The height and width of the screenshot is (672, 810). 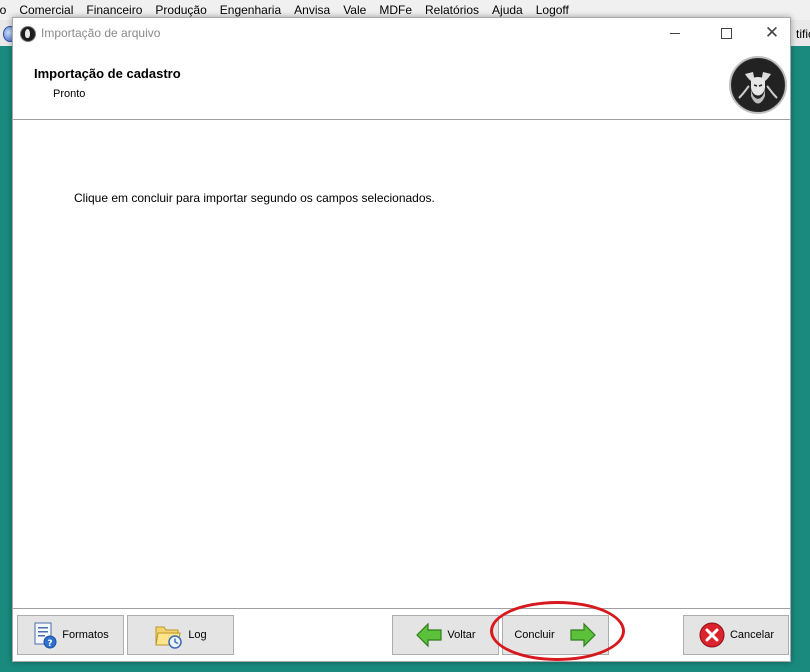 What do you see at coordinates (758, 85) in the screenshot?
I see `viking-logo-icon` at bounding box center [758, 85].